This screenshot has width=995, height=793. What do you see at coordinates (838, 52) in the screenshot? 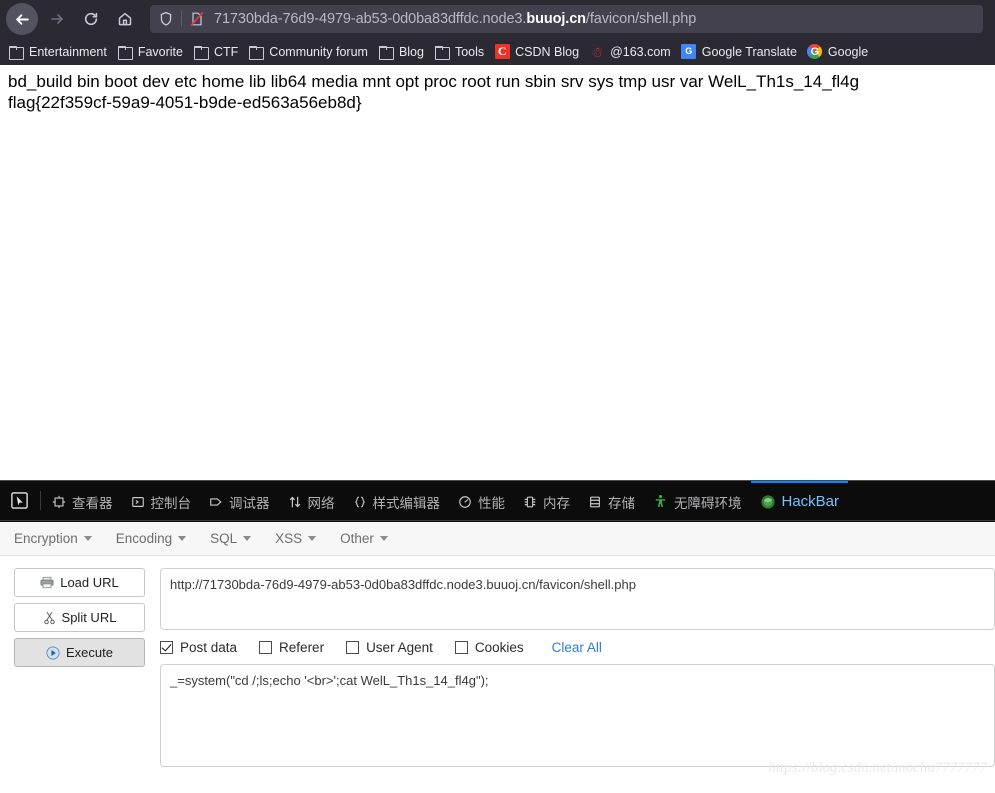
I see `bookmark-google: Google` at bounding box center [838, 52].